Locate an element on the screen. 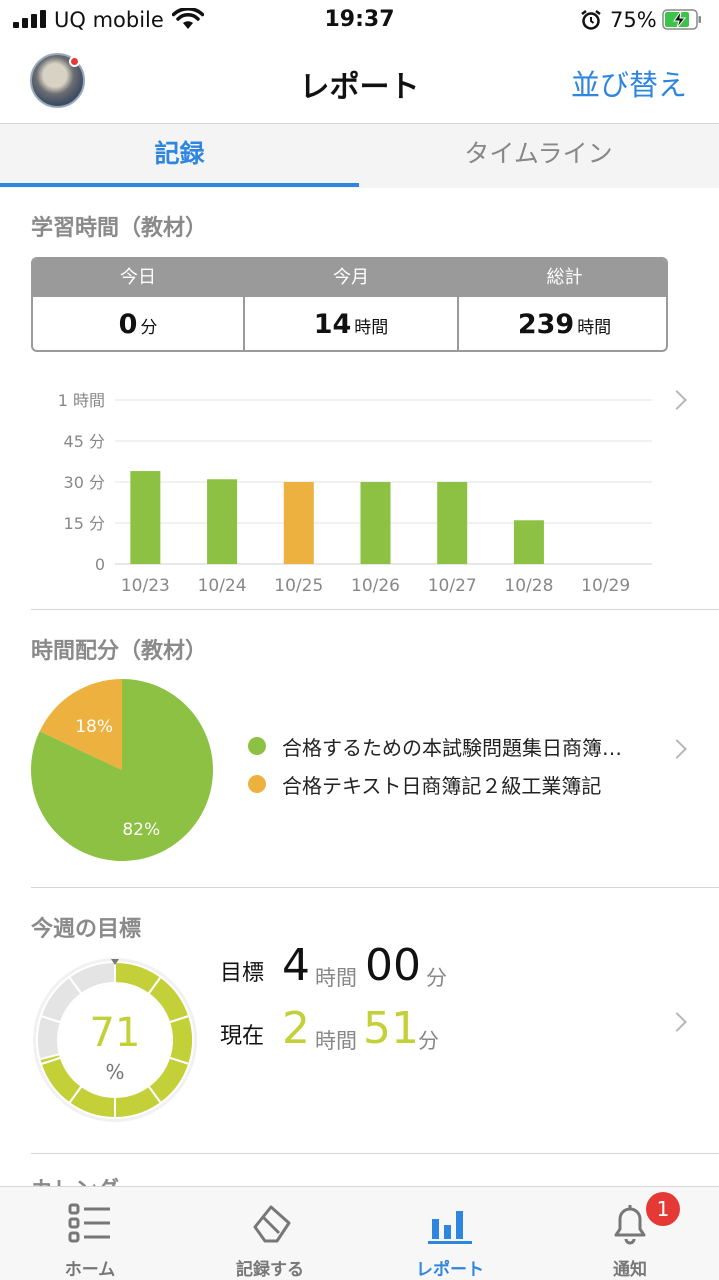  goal-target-label: 目標 is located at coordinates (242, 973).